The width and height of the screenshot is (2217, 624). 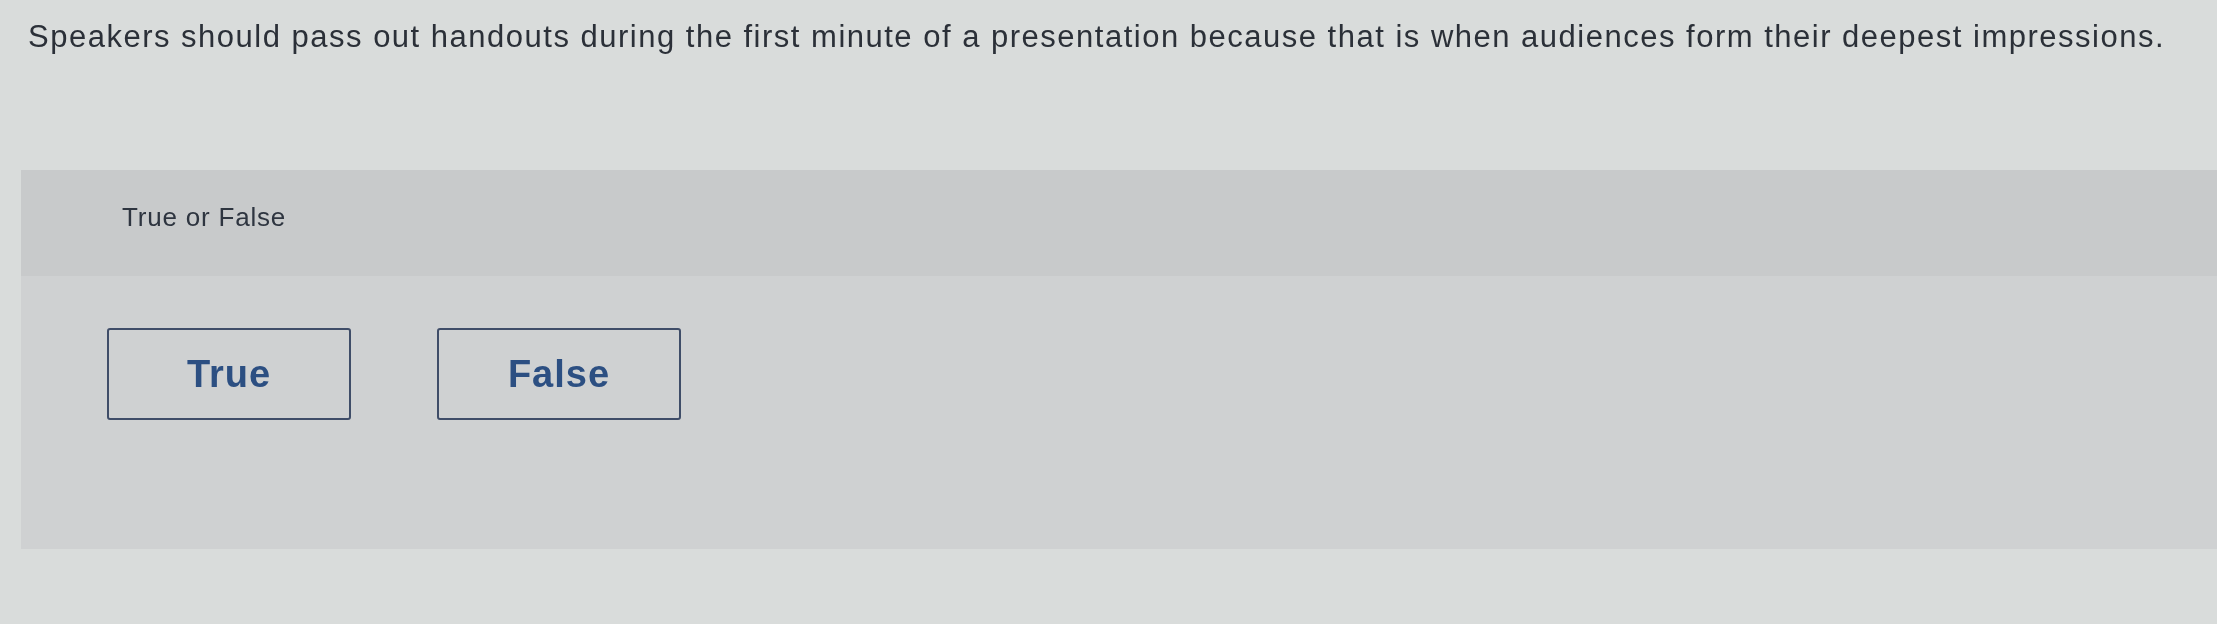 What do you see at coordinates (204, 217) in the screenshot?
I see `prompt-label: True or False` at bounding box center [204, 217].